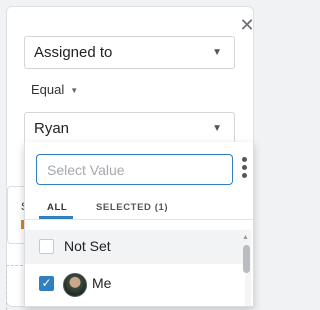 The image size is (320, 310). I want to click on operator-value: Equal, so click(48, 89).